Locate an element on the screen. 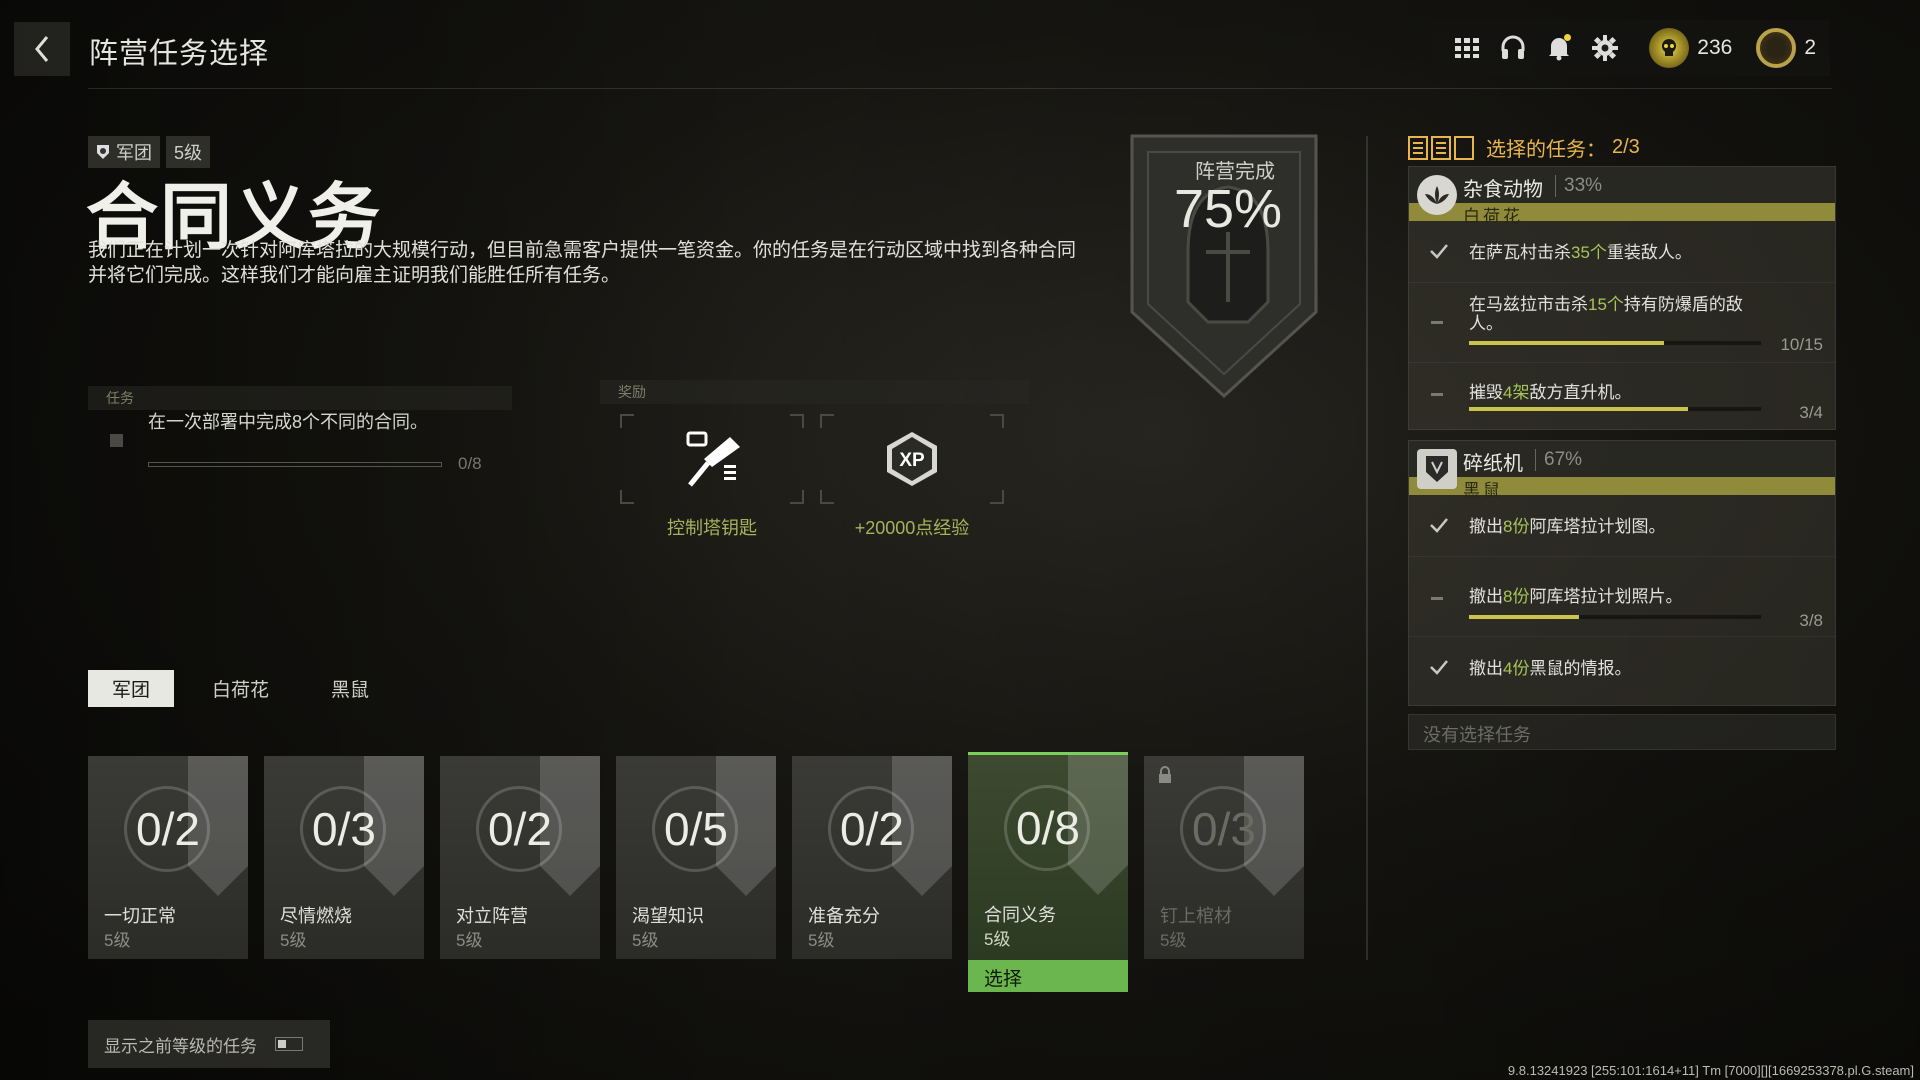  lock-icon is located at coordinates (1165, 774).